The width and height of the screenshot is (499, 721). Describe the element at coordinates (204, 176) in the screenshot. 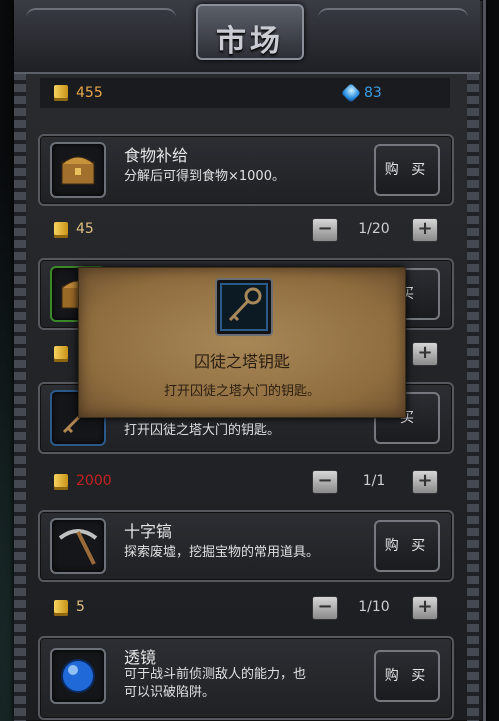

I see `item-description: 分解后可得到食物×1000。` at that location.